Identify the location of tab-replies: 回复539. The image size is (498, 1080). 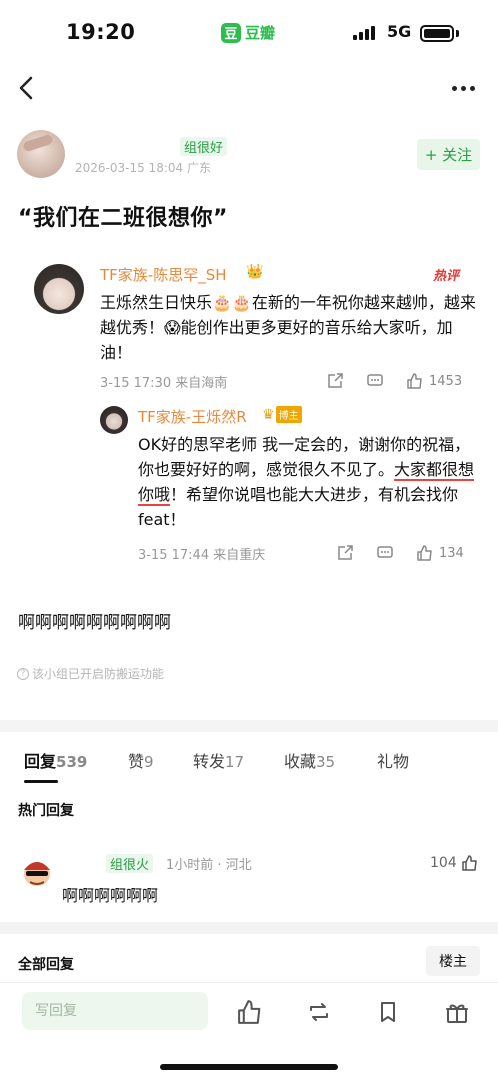
(55, 760).